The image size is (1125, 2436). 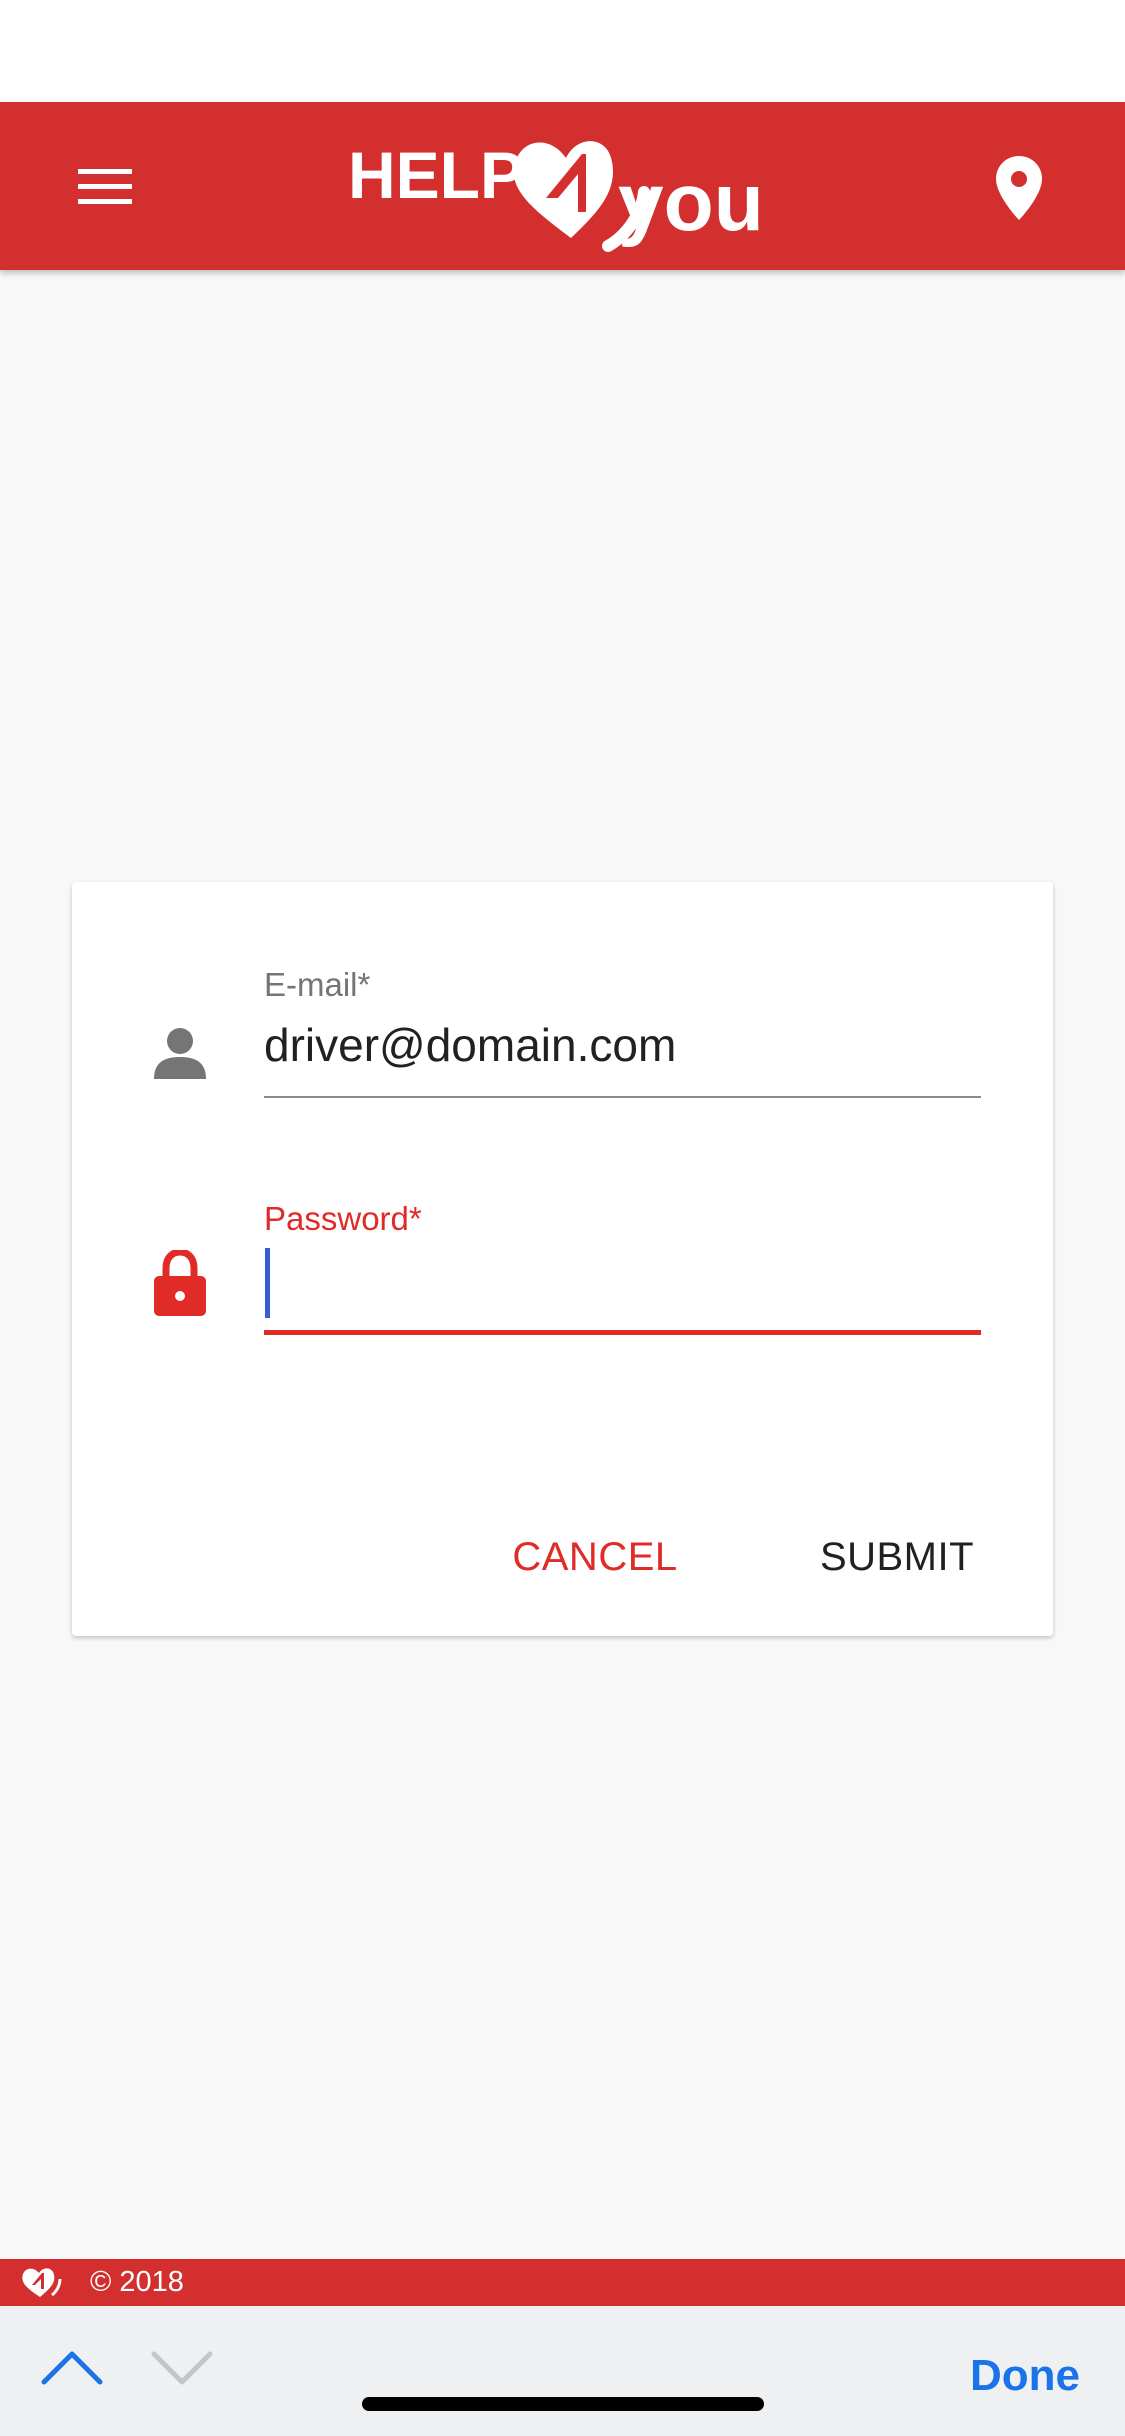 I want to click on email-label: E-mail*, so click(x=317, y=984).